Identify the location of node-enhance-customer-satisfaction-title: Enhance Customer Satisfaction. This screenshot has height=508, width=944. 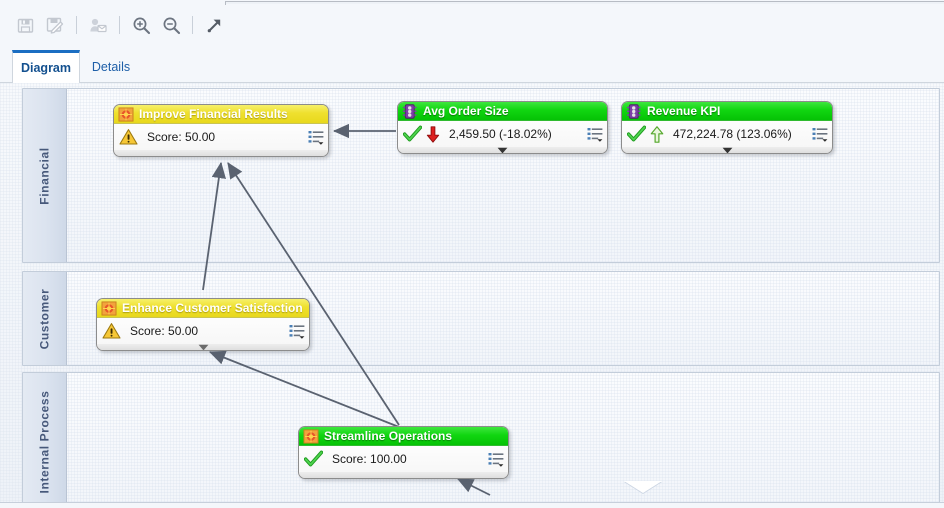
(212, 308).